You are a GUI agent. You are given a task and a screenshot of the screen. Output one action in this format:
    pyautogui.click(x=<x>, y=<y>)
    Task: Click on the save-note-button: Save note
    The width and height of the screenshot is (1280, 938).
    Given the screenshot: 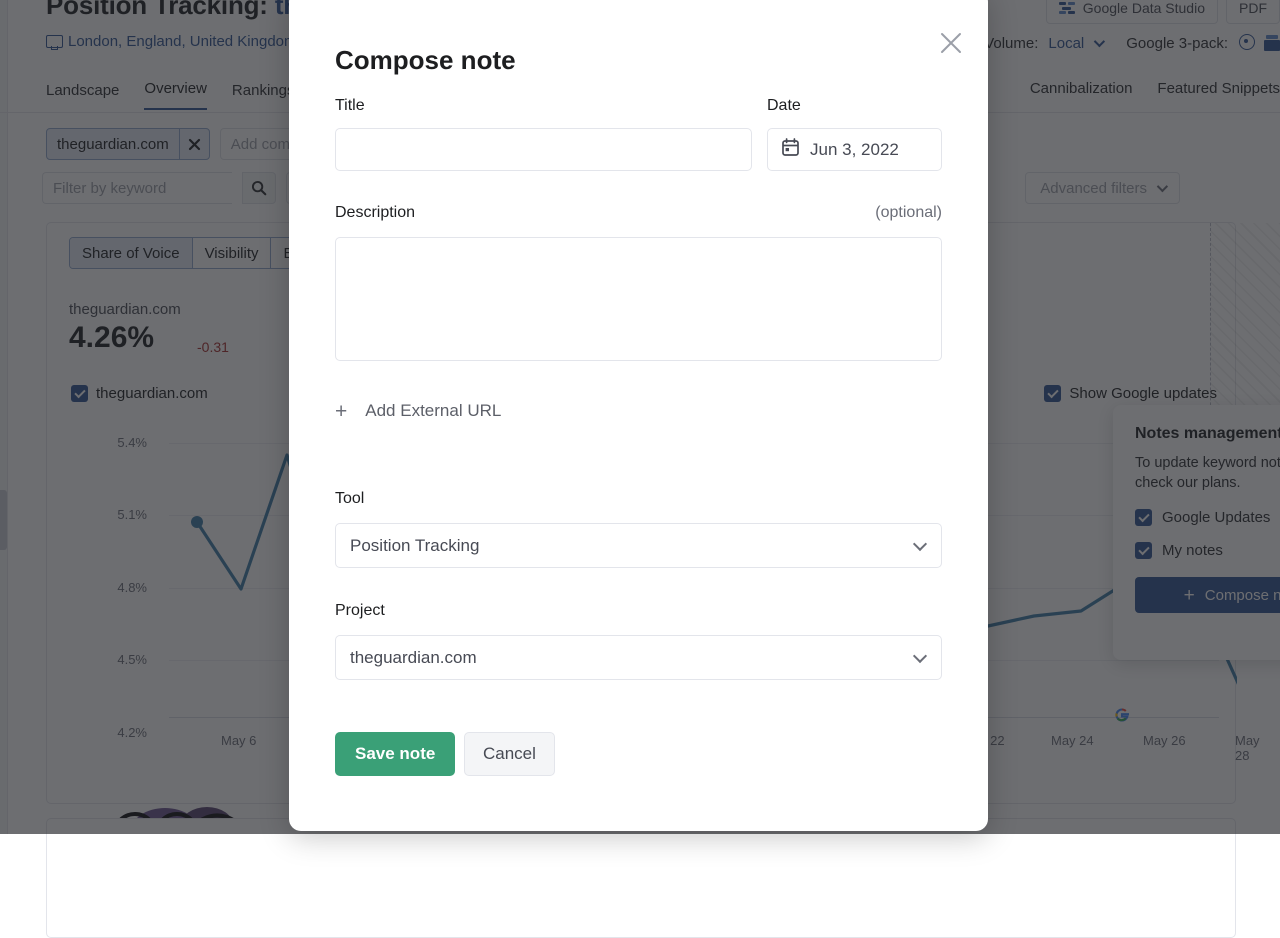 What is the action you would take?
    pyautogui.click(x=395, y=754)
    